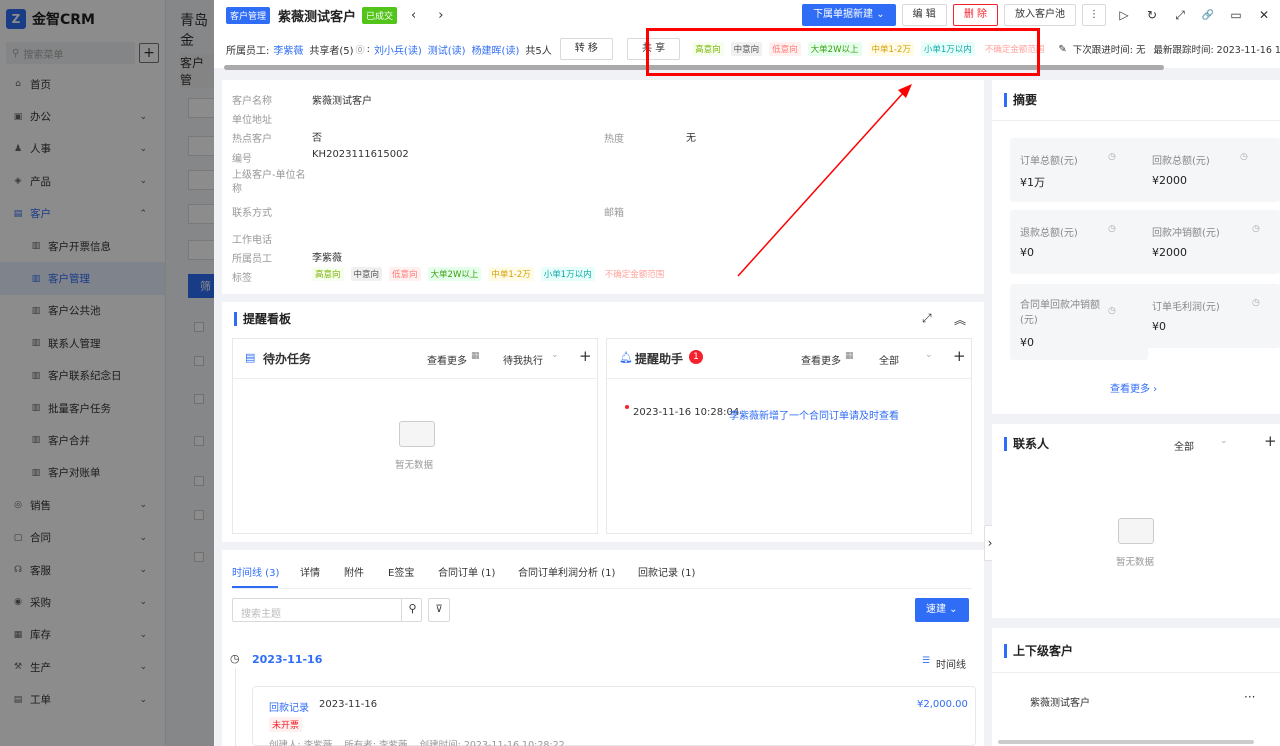 This screenshot has height=746, width=1280. What do you see at coordinates (440, 15) in the screenshot?
I see `chevron-right-icon: ›` at bounding box center [440, 15].